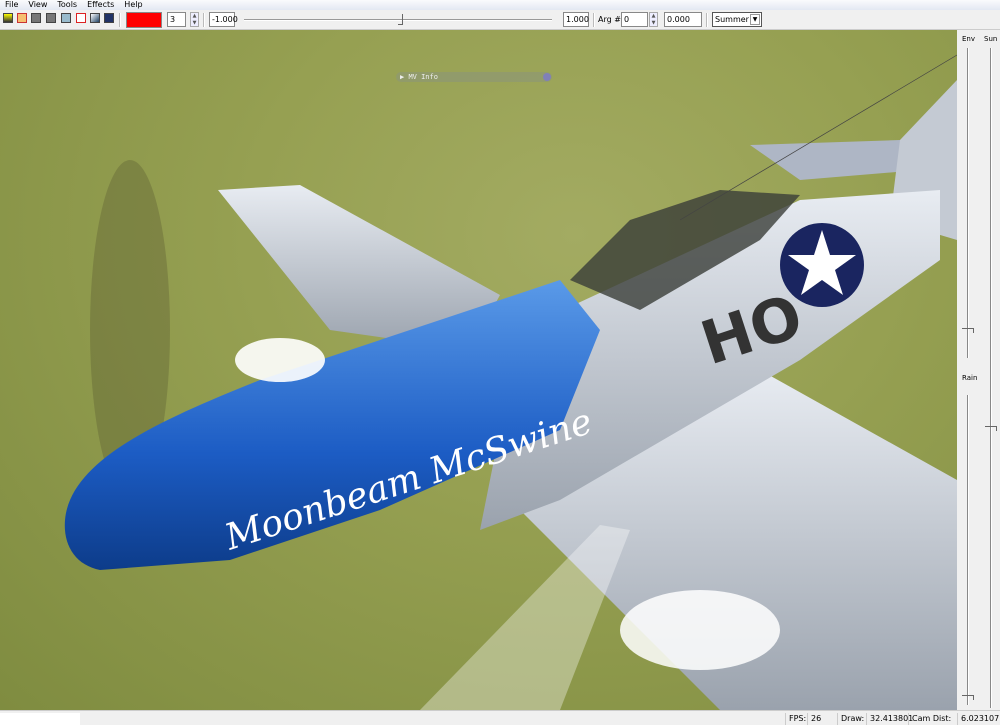 The height and width of the screenshot is (725, 1000). Describe the element at coordinates (978, 370) in the screenshot. I see `environment-panel: Env Sun Rain` at that location.